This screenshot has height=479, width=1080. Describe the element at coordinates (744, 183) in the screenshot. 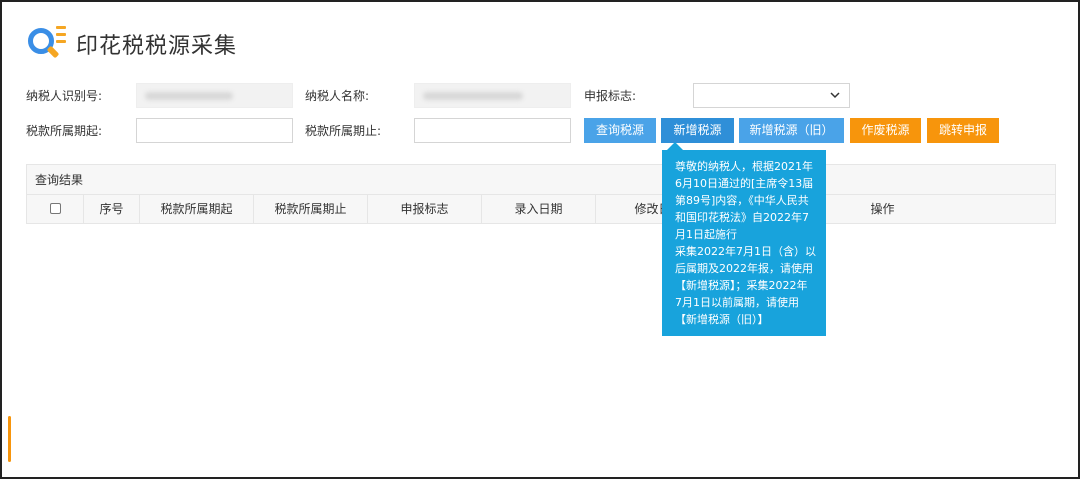

I see `tooltip-line: 6月10日通过的[主席令13届` at that location.